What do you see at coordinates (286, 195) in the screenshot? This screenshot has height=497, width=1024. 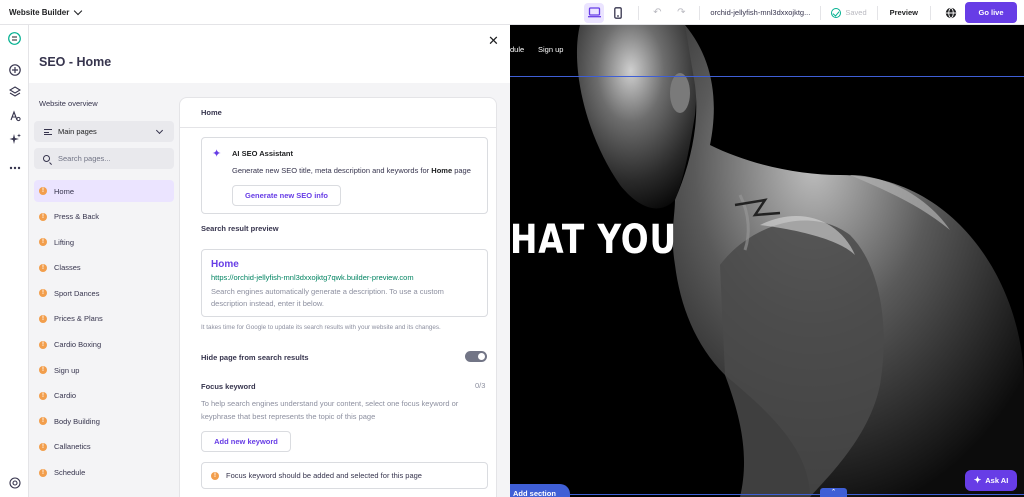 I see `generate-seo-button: Generate new SEO info` at bounding box center [286, 195].